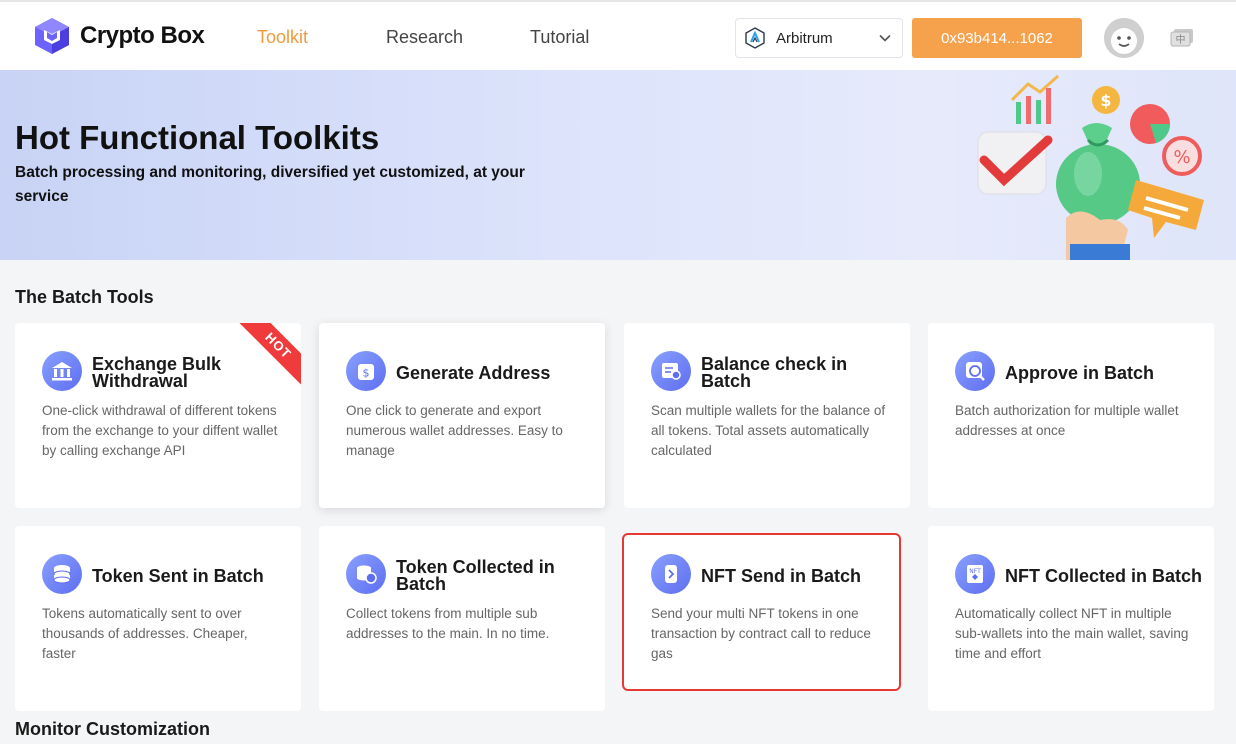 The width and height of the screenshot is (1236, 744). What do you see at coordinates (975, 371) in the screenshot?
I see `approve-icon` at bounding box center [975, 371].